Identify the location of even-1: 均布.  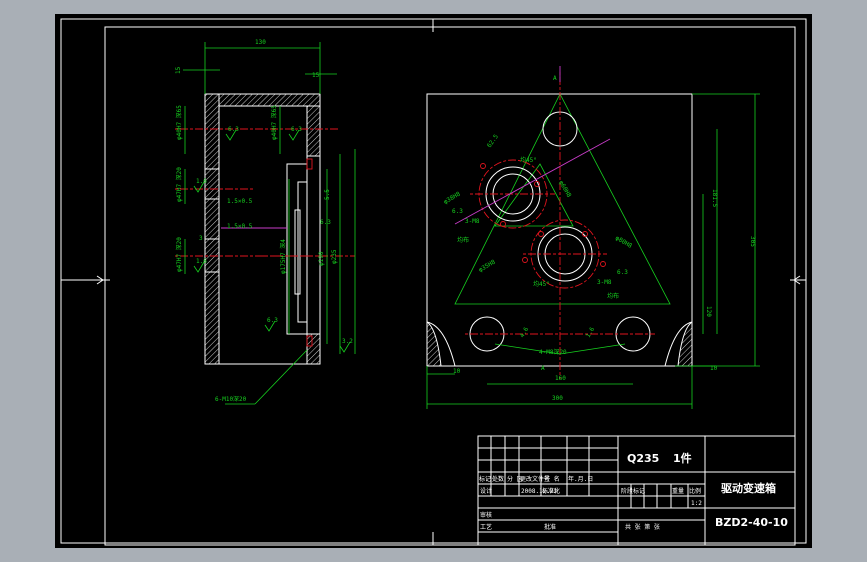
(463, 240).